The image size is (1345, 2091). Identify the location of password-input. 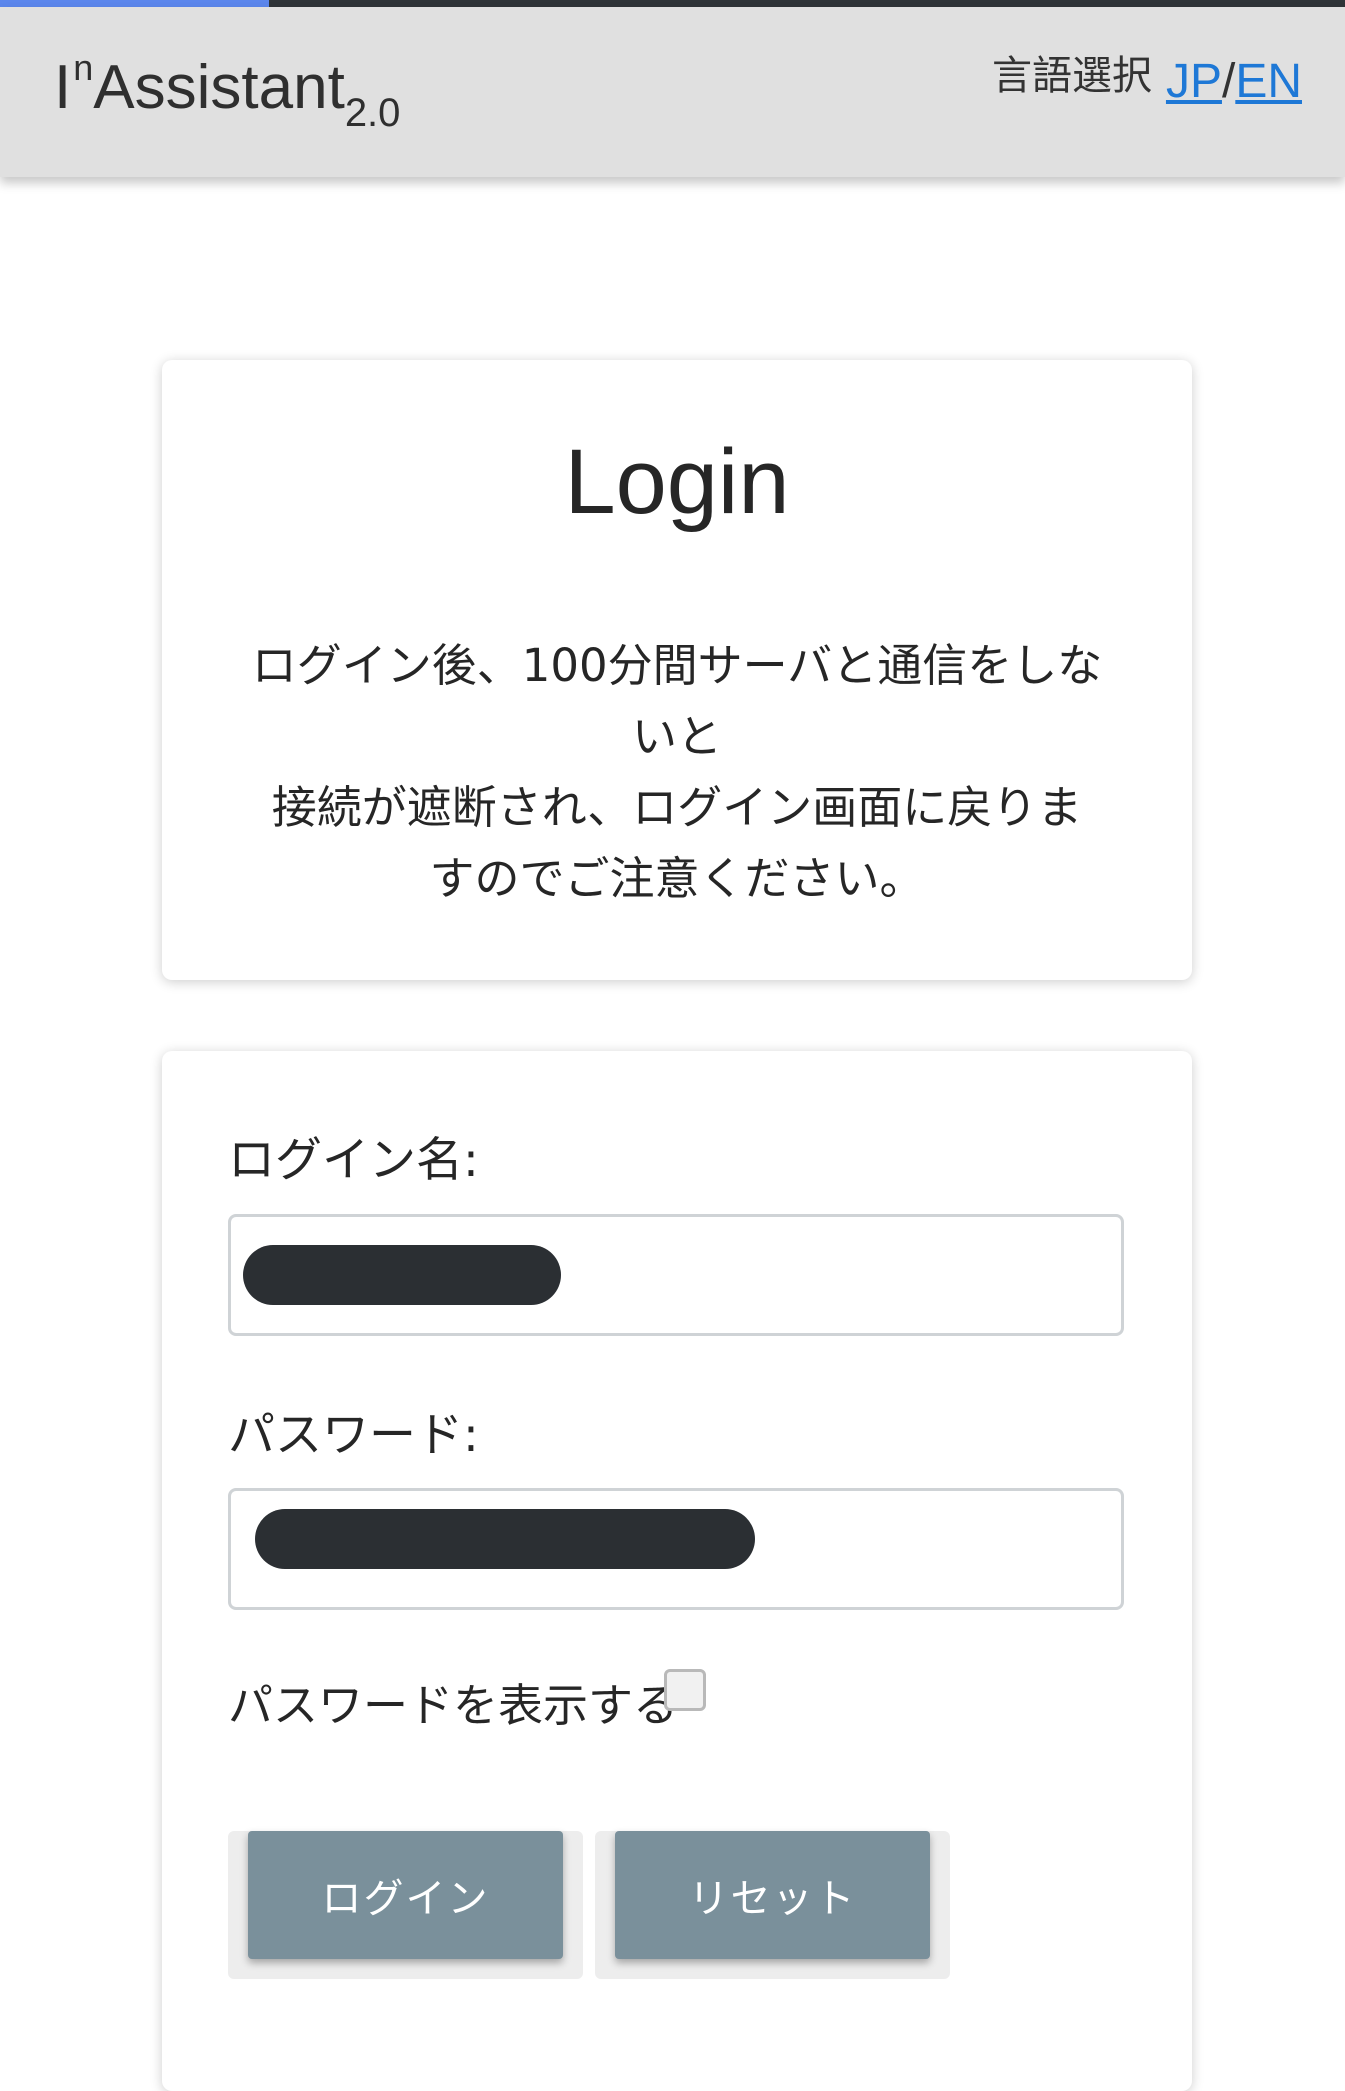
(676, 1549).